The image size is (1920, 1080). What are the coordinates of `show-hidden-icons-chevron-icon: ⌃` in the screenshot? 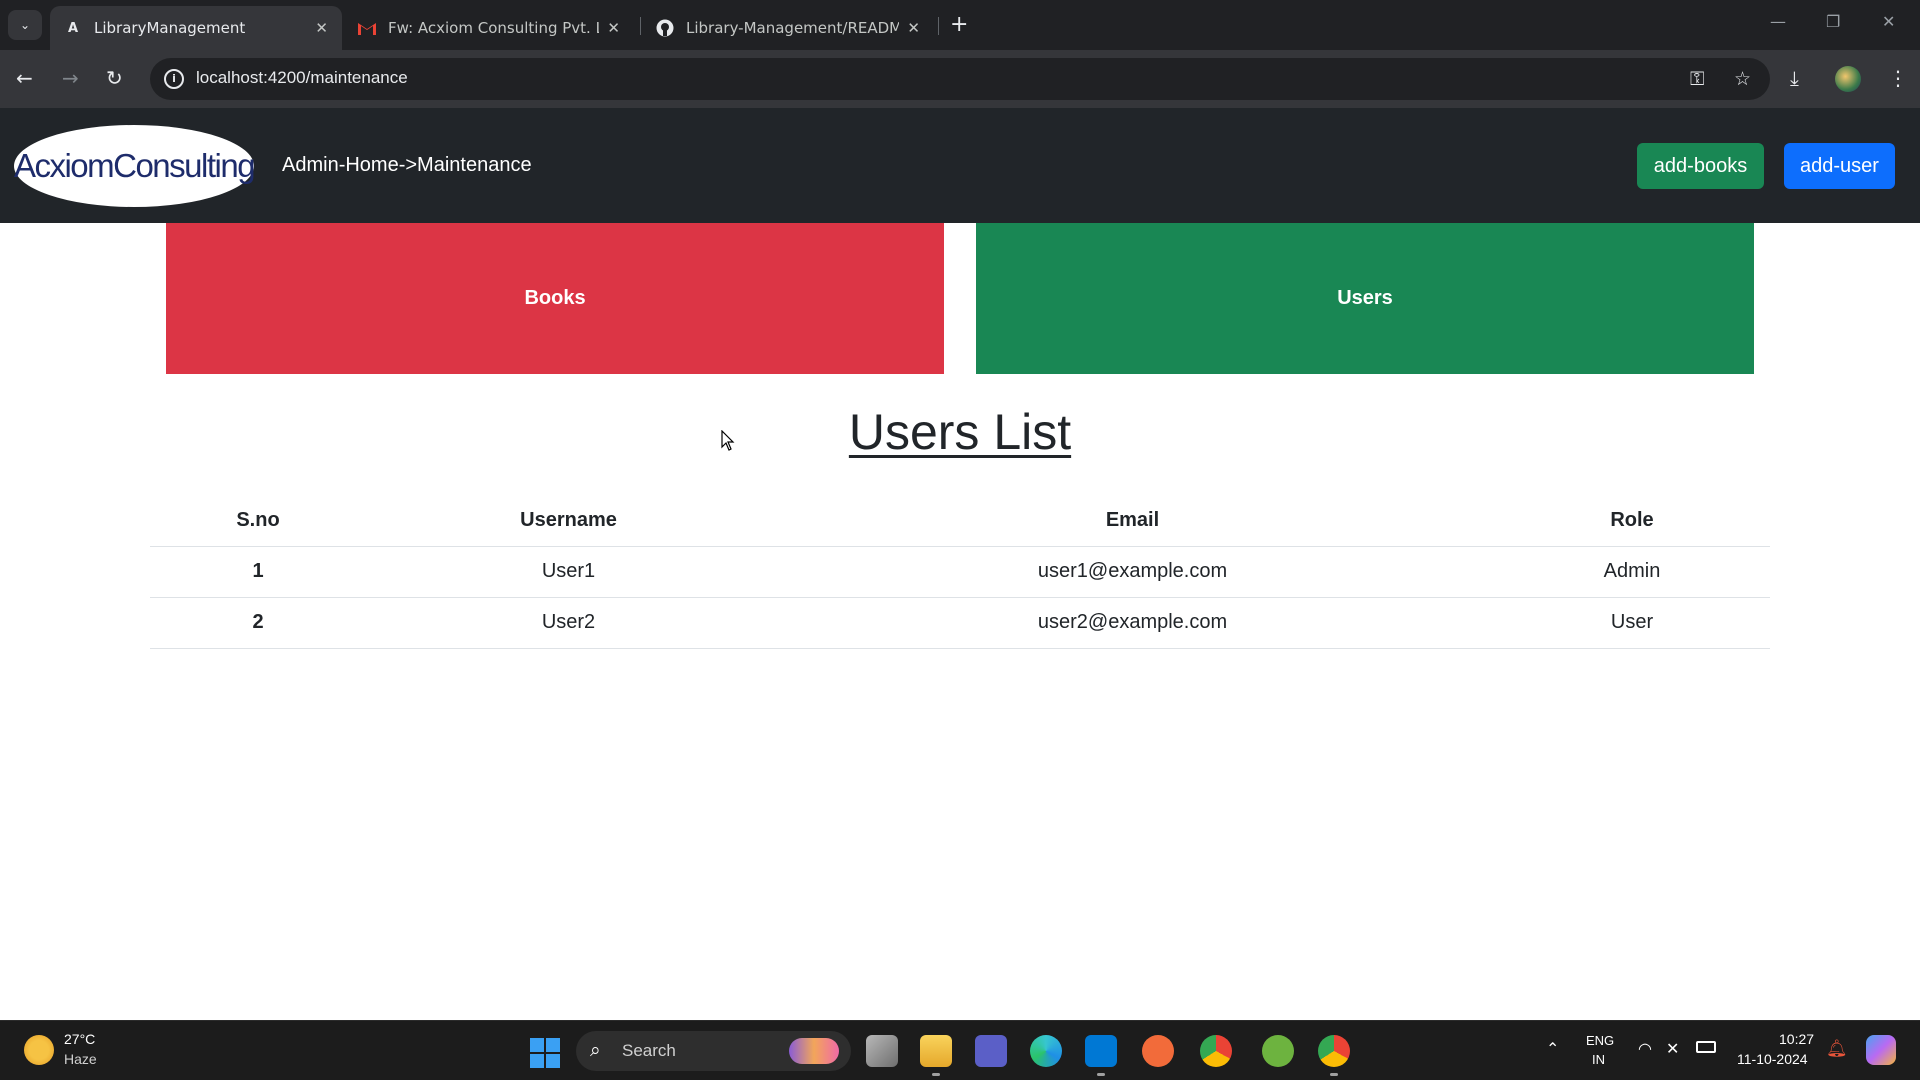 It's located at (1552, 1049).